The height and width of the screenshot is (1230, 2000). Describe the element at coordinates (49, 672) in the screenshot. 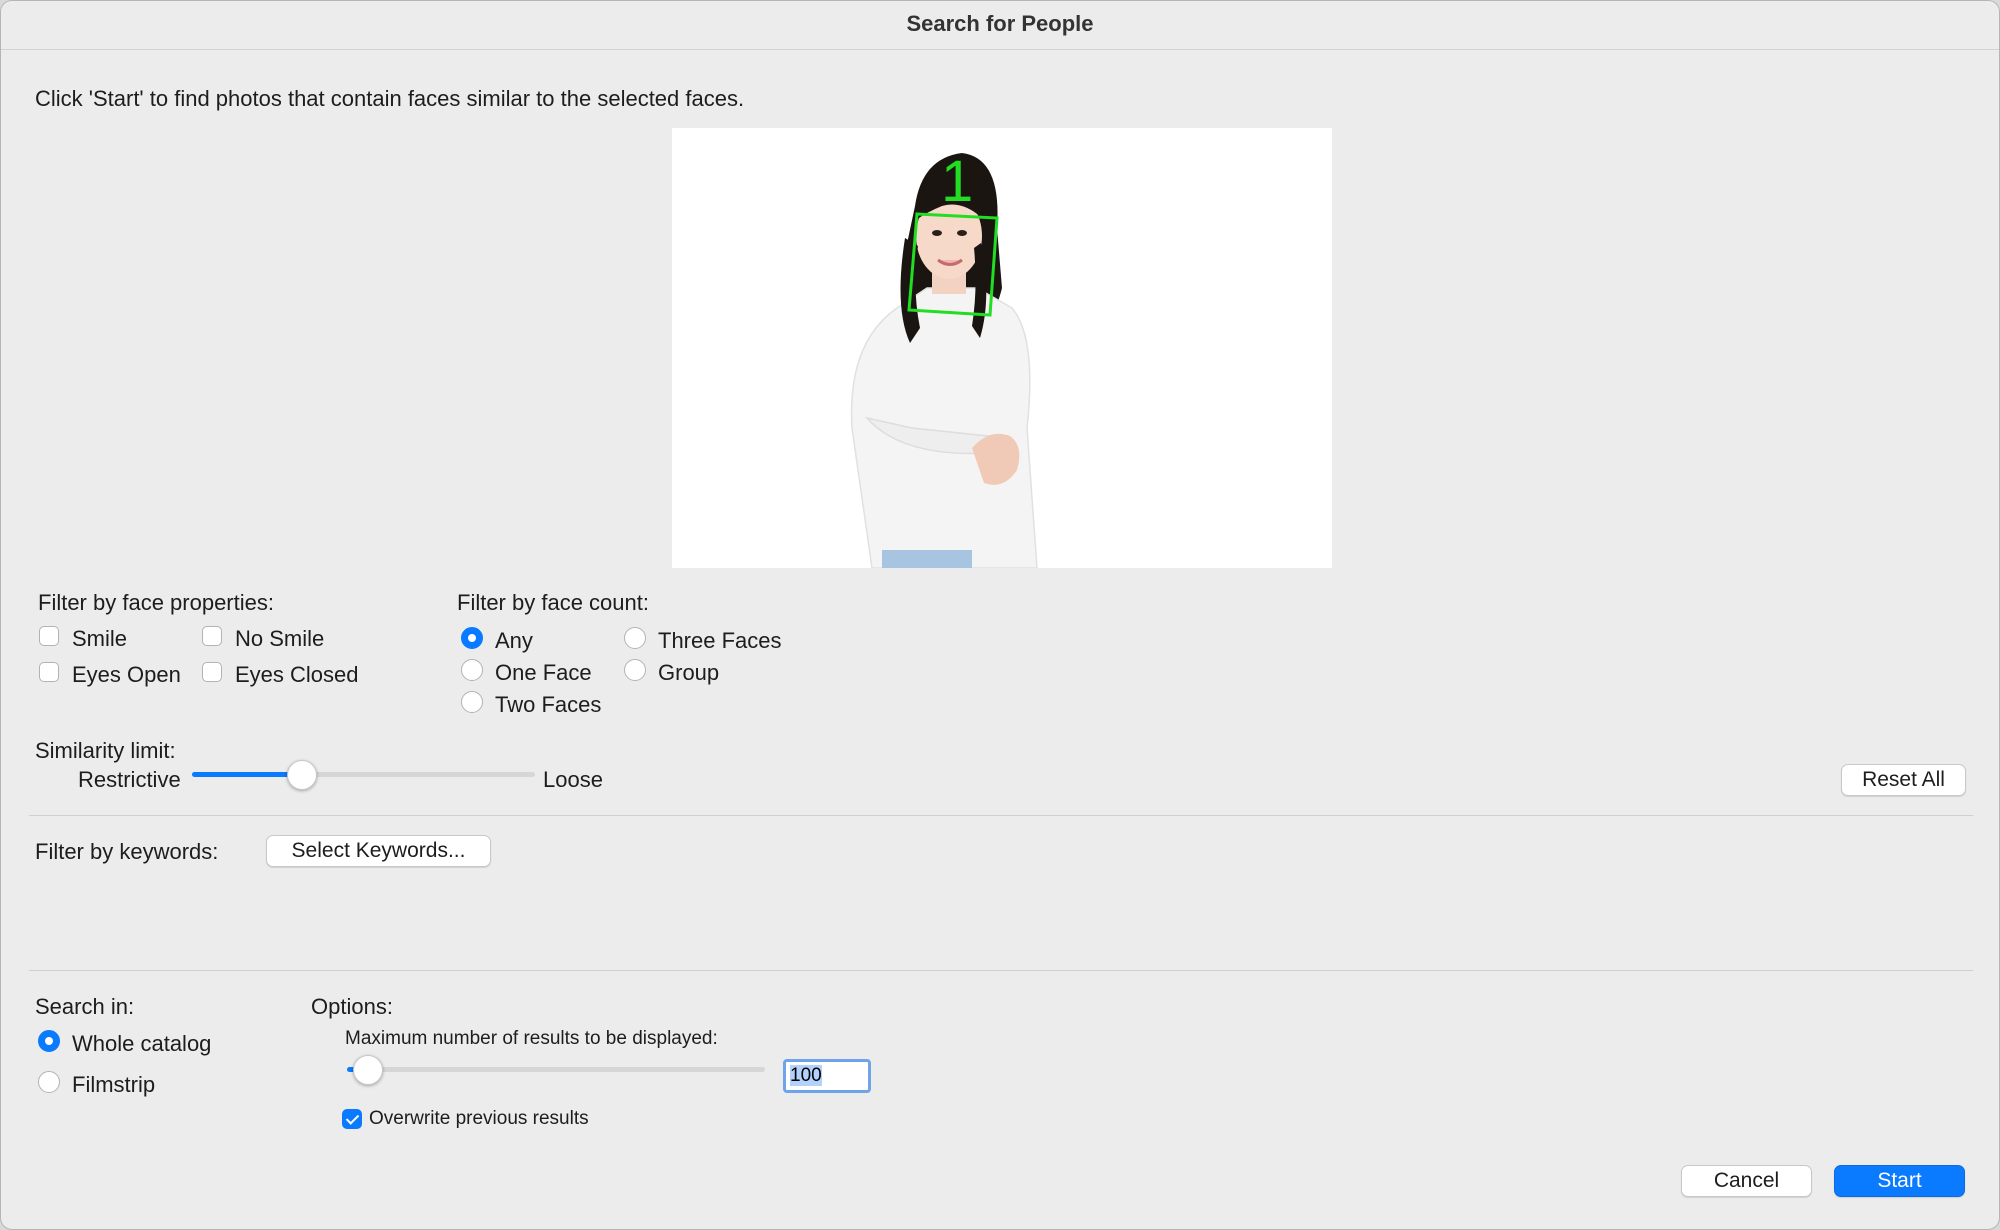

I see `eyes-open-checkbox` at that location.